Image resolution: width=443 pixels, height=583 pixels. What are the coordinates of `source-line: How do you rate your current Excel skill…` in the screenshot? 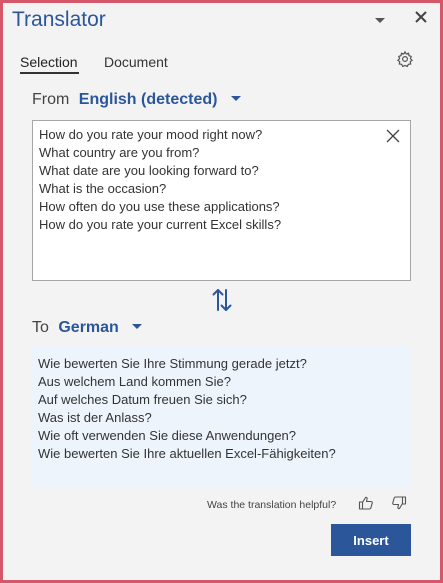 It's located at (160, 224).